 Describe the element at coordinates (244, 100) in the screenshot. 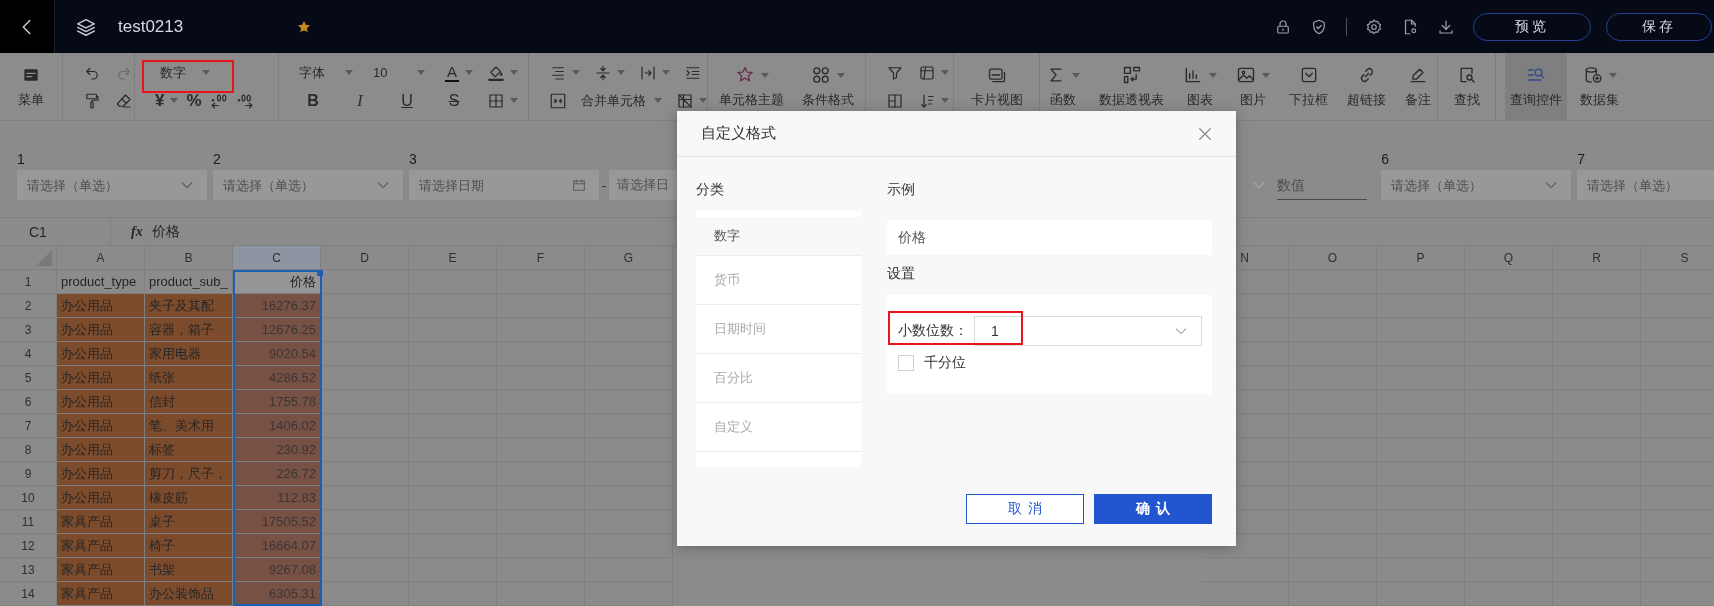

I see `increase-decimal-icon` at that location.